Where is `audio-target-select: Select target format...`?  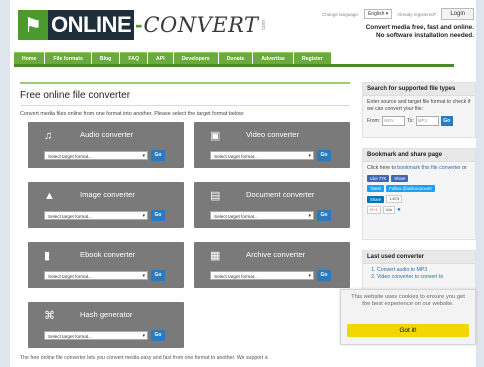 audio-target-select: Select target format... is located at coordinates (96, 156).